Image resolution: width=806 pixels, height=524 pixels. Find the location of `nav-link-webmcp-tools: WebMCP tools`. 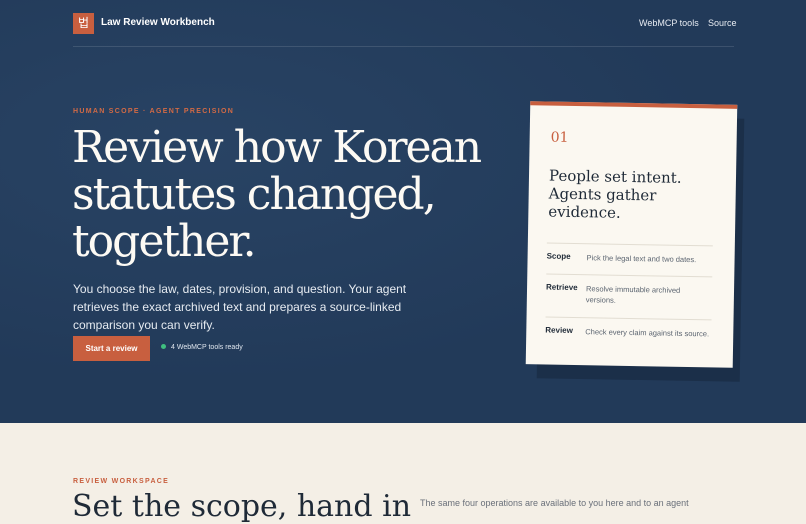

nav-link-webmcp-tools: WebMCP tools is located at coordinates (669, 23).